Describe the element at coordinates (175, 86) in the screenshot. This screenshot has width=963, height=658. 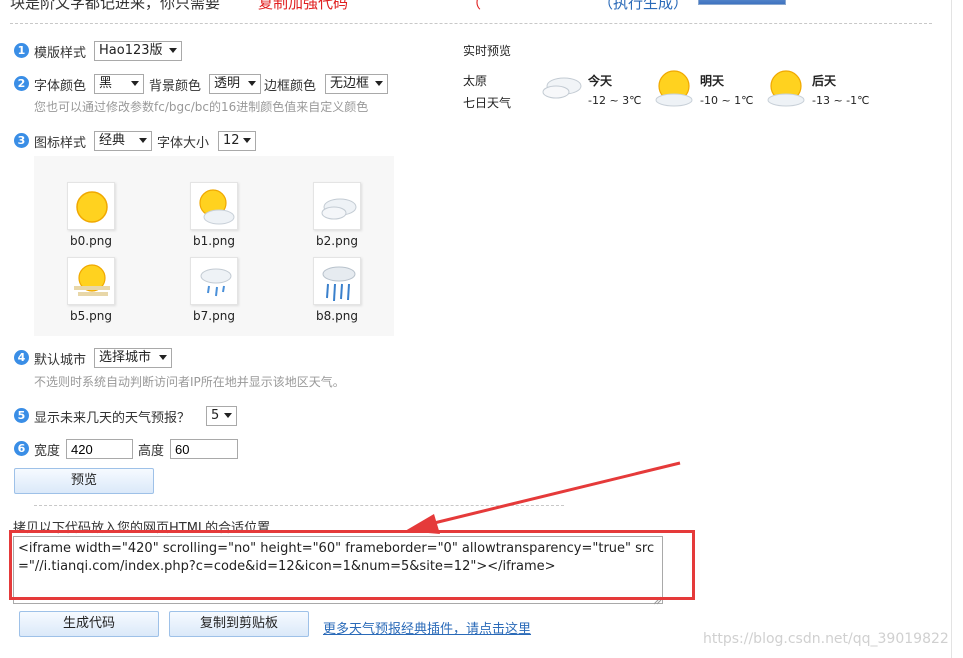
I see `bg-color-label: 背景颜色` at that location.